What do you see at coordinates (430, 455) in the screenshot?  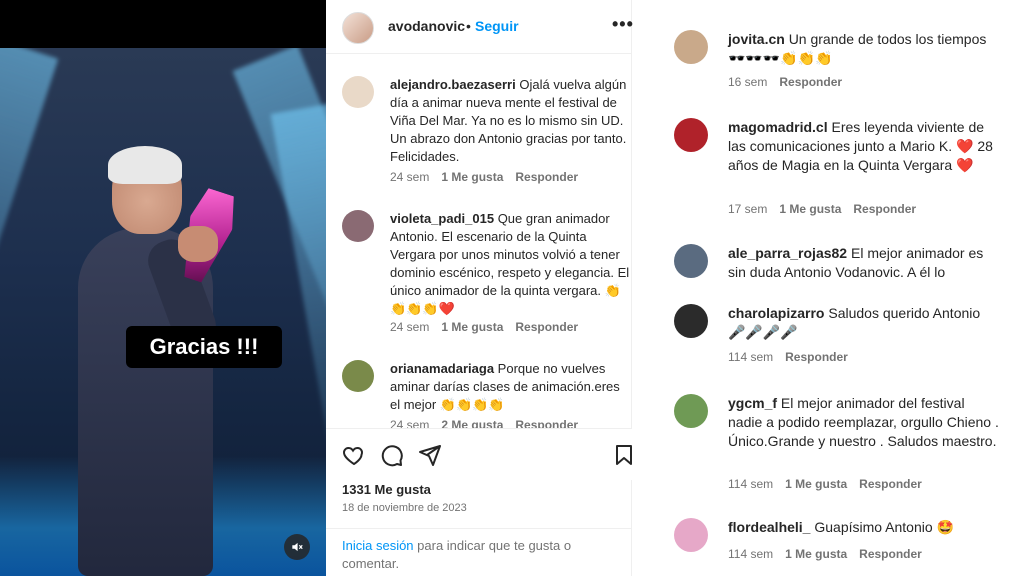 I see `share-send-icon` at bounding box center [430, 455].